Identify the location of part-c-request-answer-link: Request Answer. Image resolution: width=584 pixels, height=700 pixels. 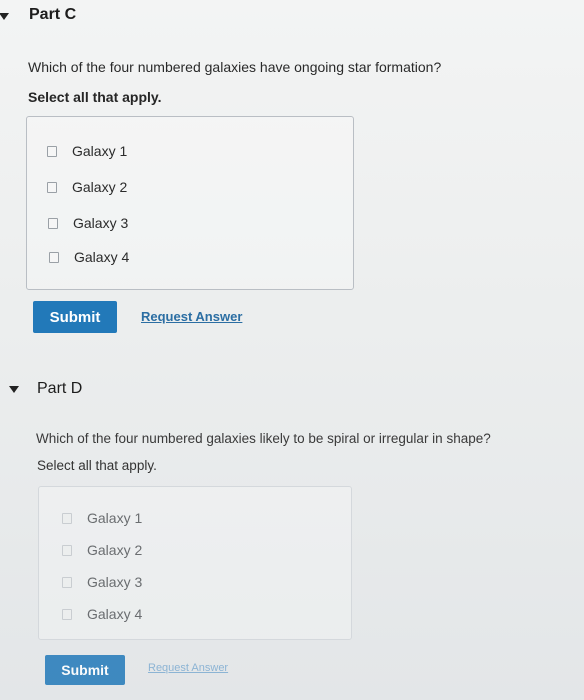
(191, 316).